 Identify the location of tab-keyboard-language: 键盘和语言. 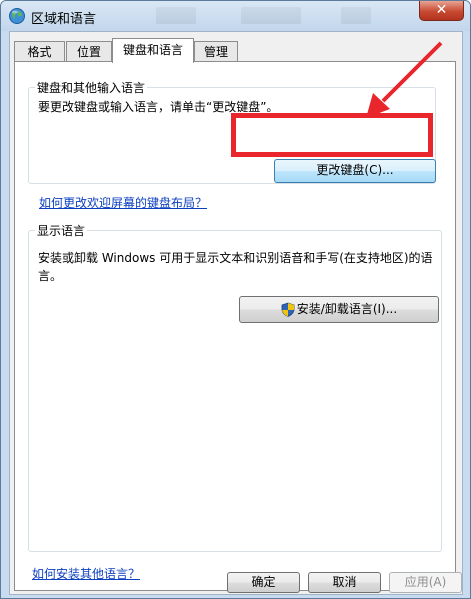
(153, 50).